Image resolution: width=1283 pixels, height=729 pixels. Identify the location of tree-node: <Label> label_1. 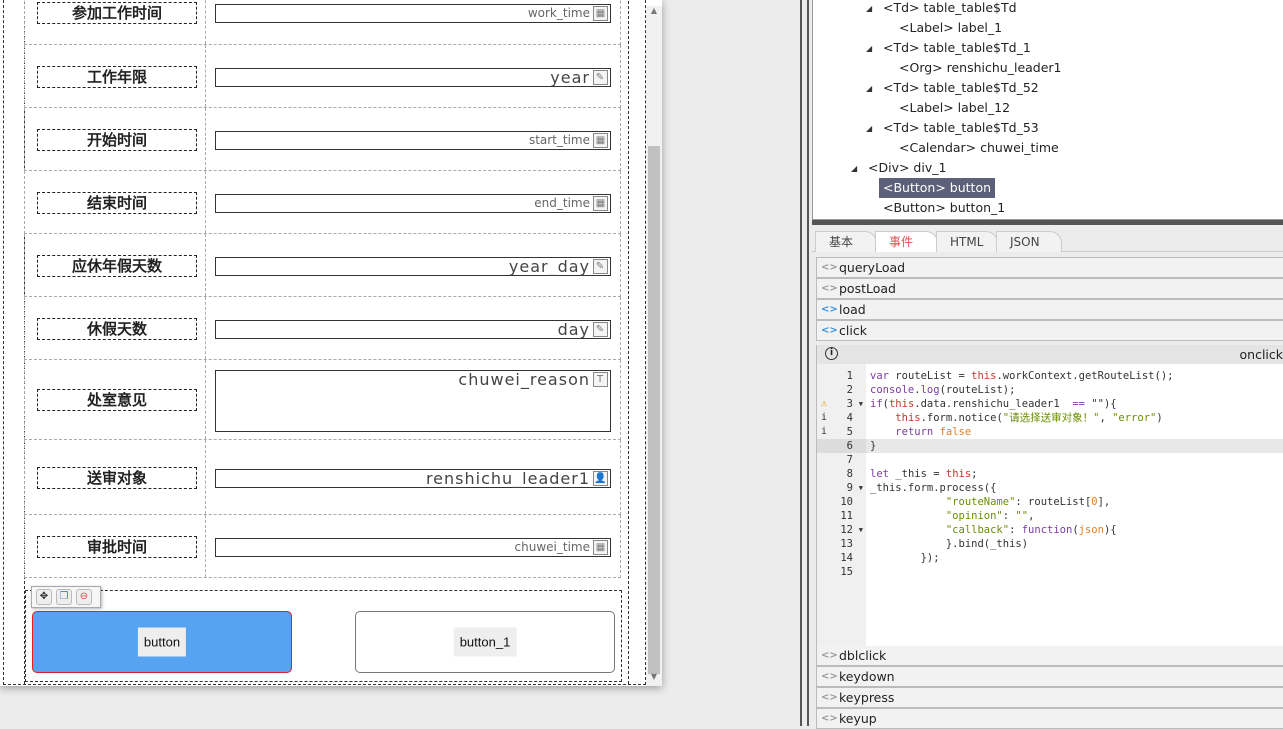
(950, 28).